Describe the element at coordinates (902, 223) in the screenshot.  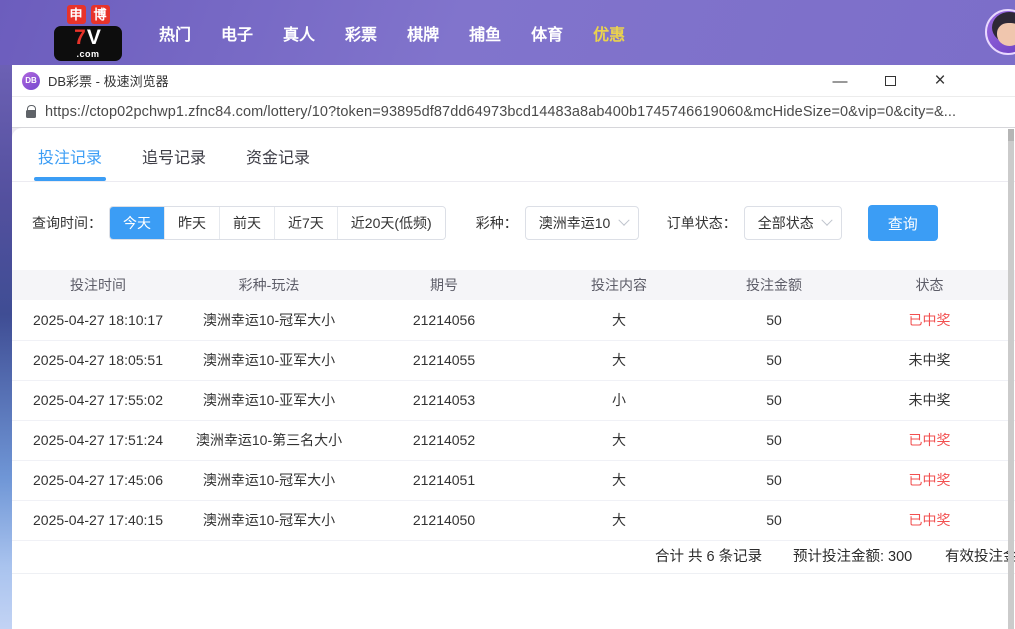
I see `query-button: 查询` at that location.